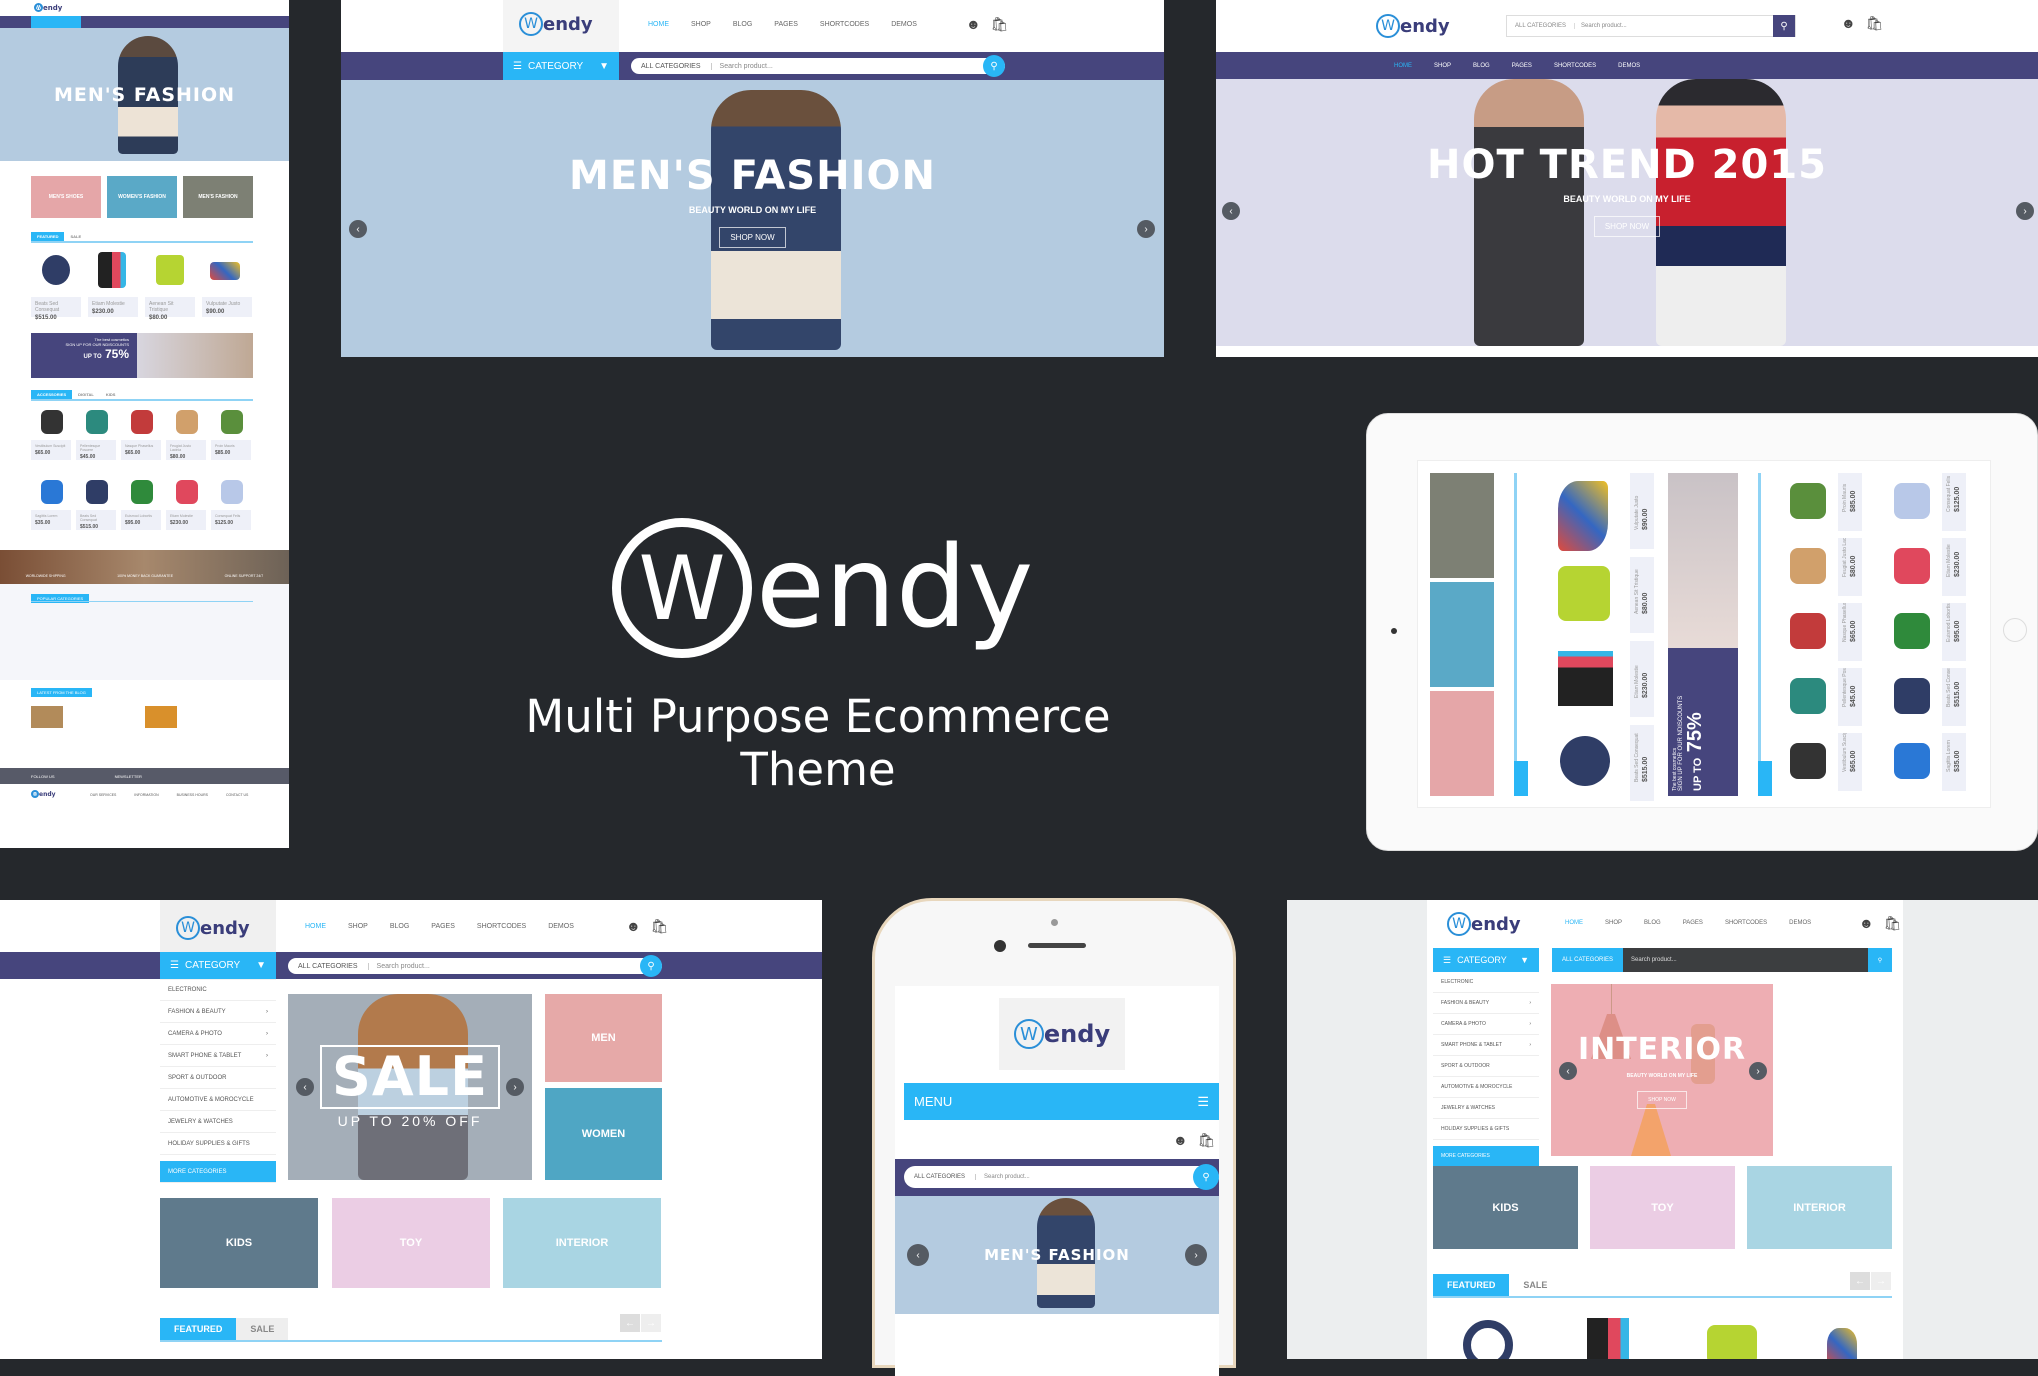  What do you see at coordinates (66, 197) in the screenshot?
I see `fashion-tile: MEN'S SHOES` at bounding box center [66, 197].